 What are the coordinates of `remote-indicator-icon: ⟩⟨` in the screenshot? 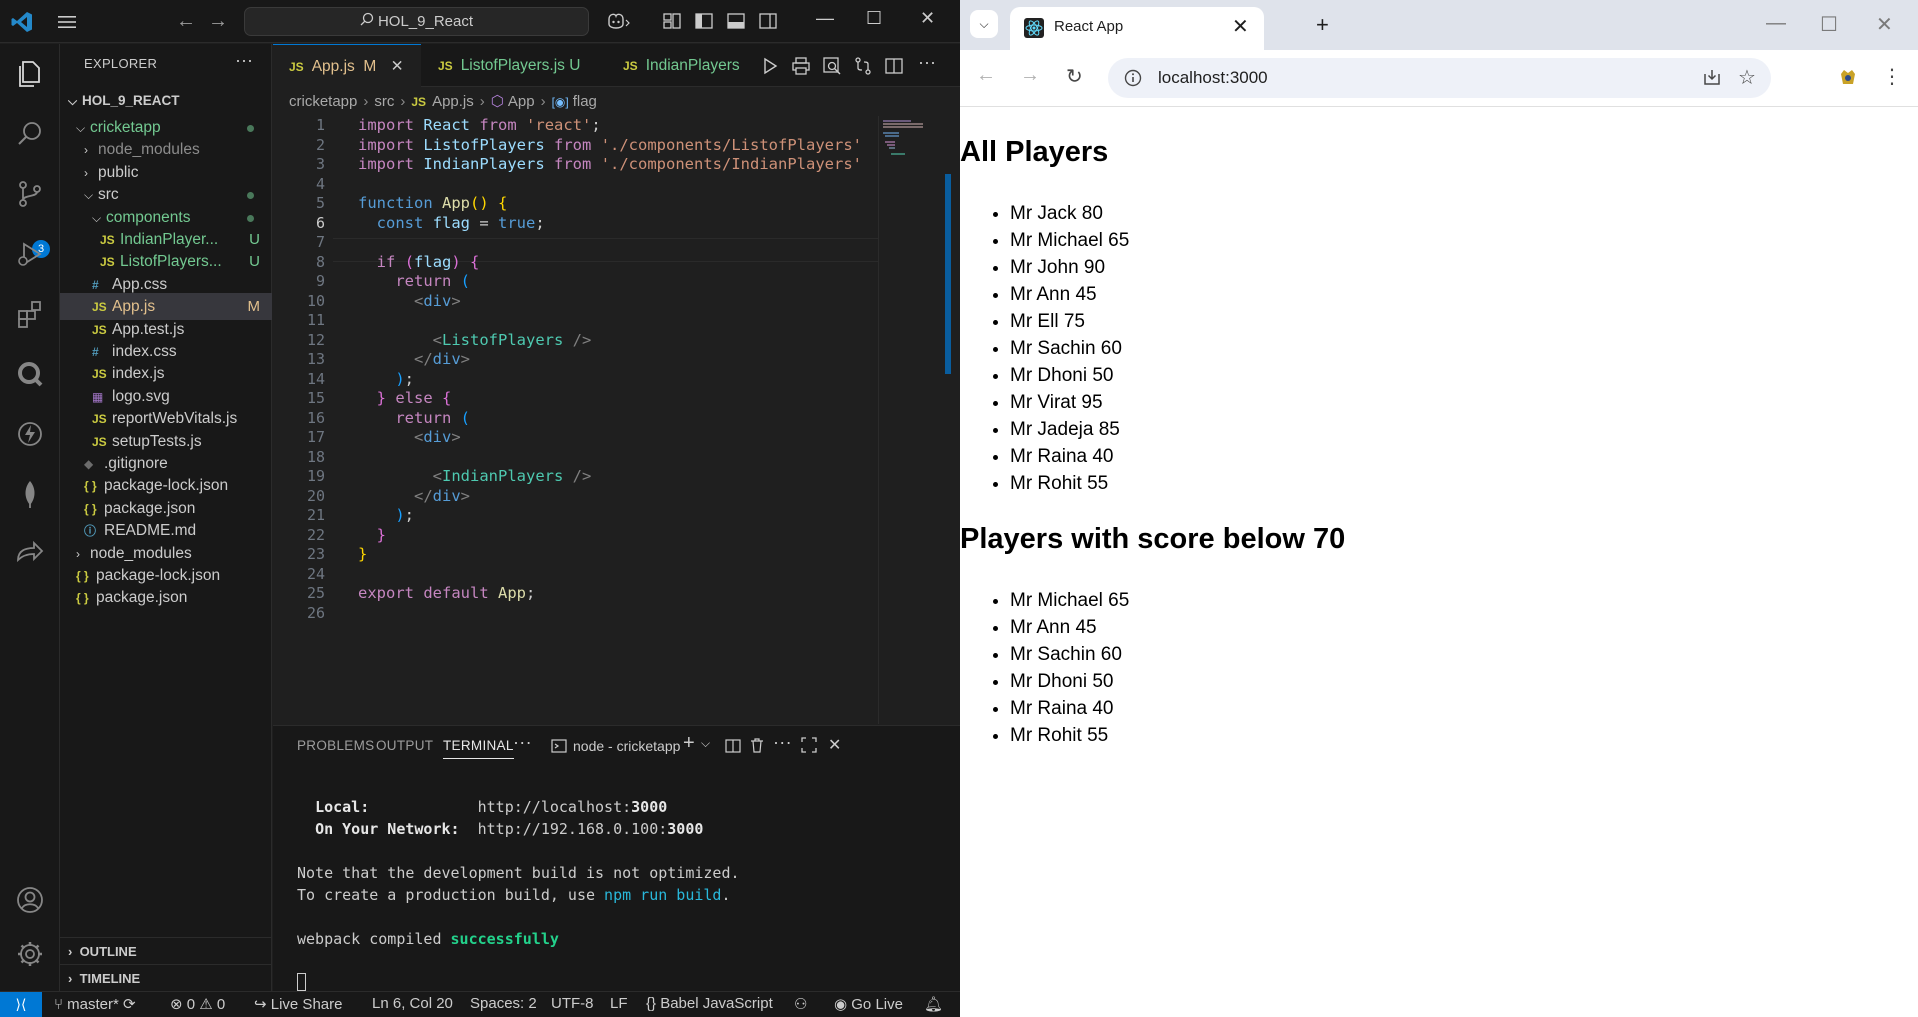 It's located at (21, 1004).